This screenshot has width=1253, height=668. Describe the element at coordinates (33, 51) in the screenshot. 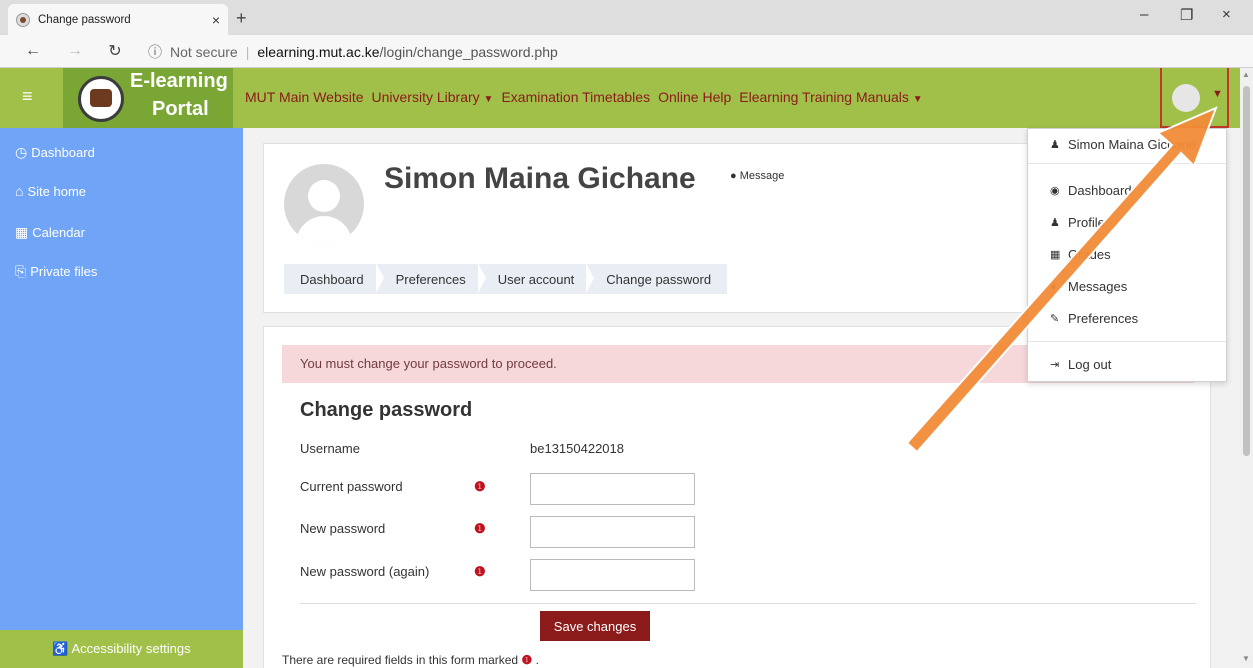

I see `back-arrow-icon: ←` at that location.